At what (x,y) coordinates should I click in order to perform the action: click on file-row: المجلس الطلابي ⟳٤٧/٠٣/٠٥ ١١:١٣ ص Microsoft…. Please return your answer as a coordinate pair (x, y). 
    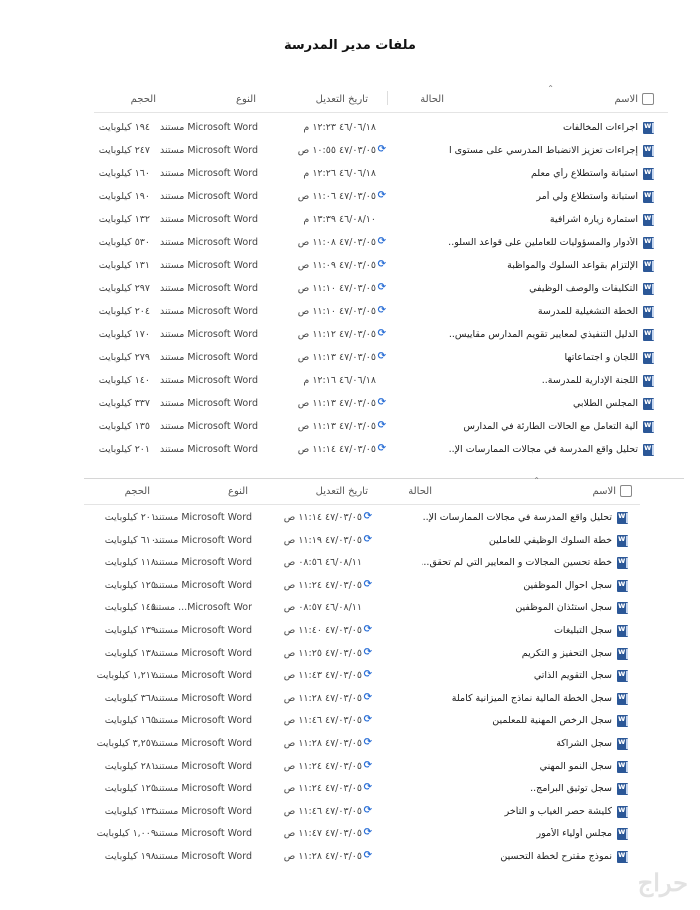
    Looking at the image, I should click on (381, 404).